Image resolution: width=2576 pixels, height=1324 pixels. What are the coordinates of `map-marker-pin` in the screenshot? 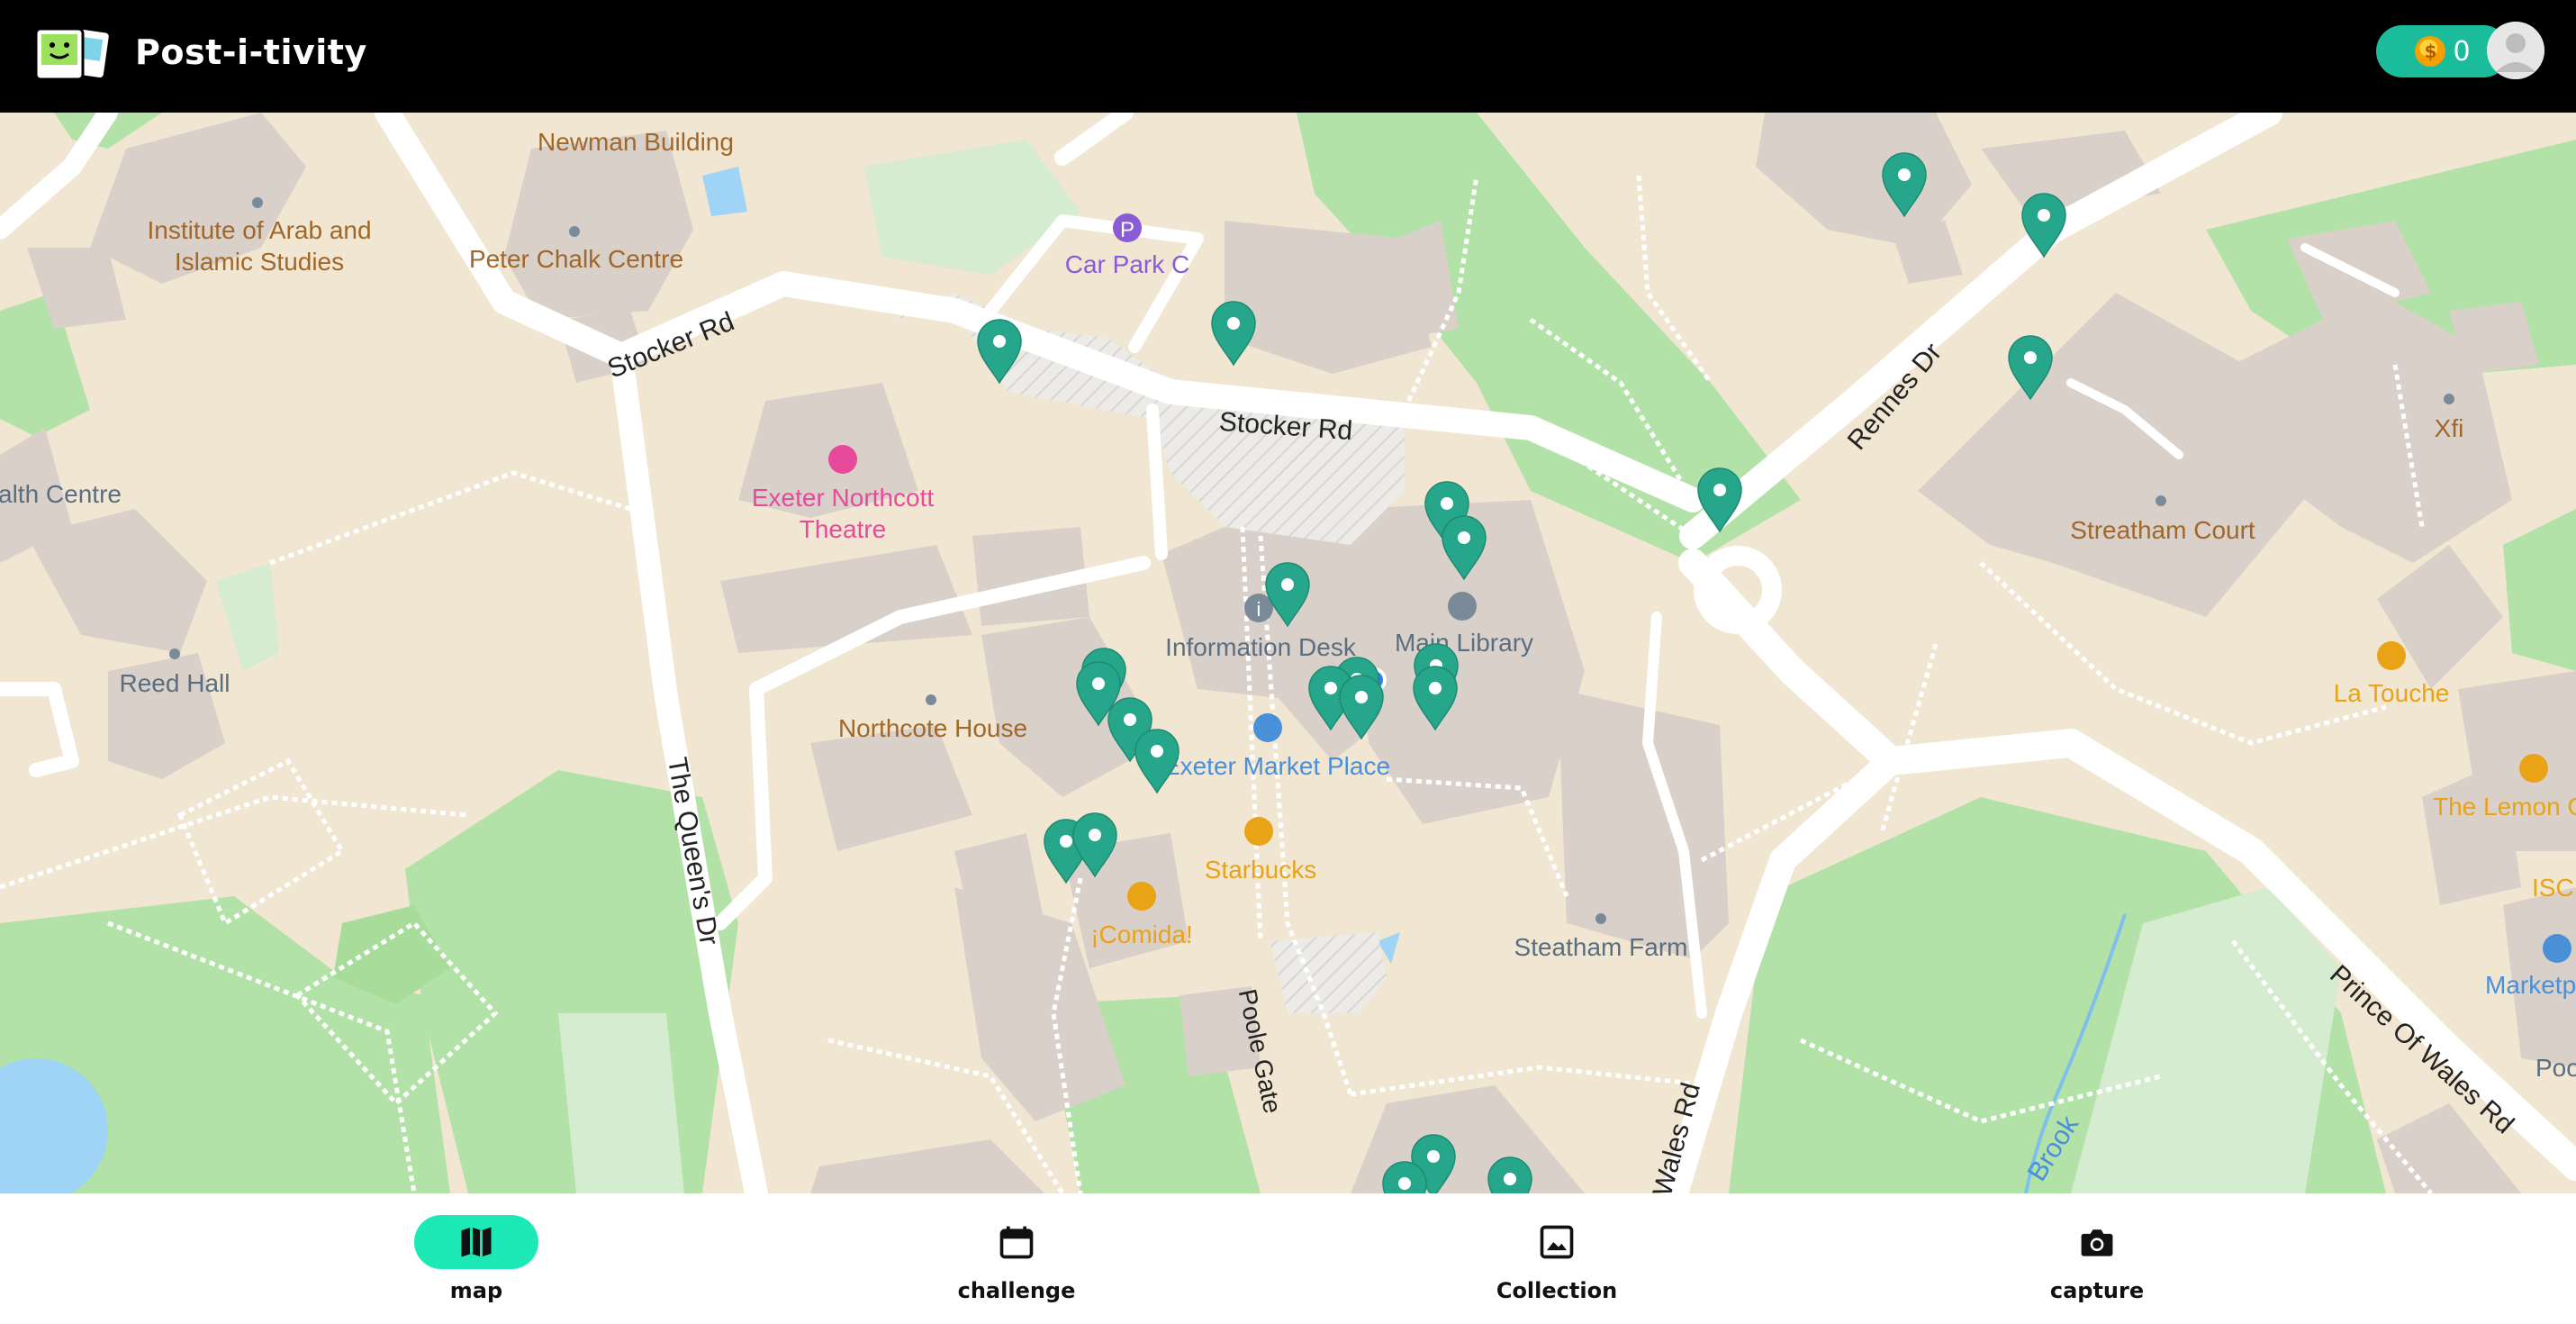 It's located at (1509, 1174).